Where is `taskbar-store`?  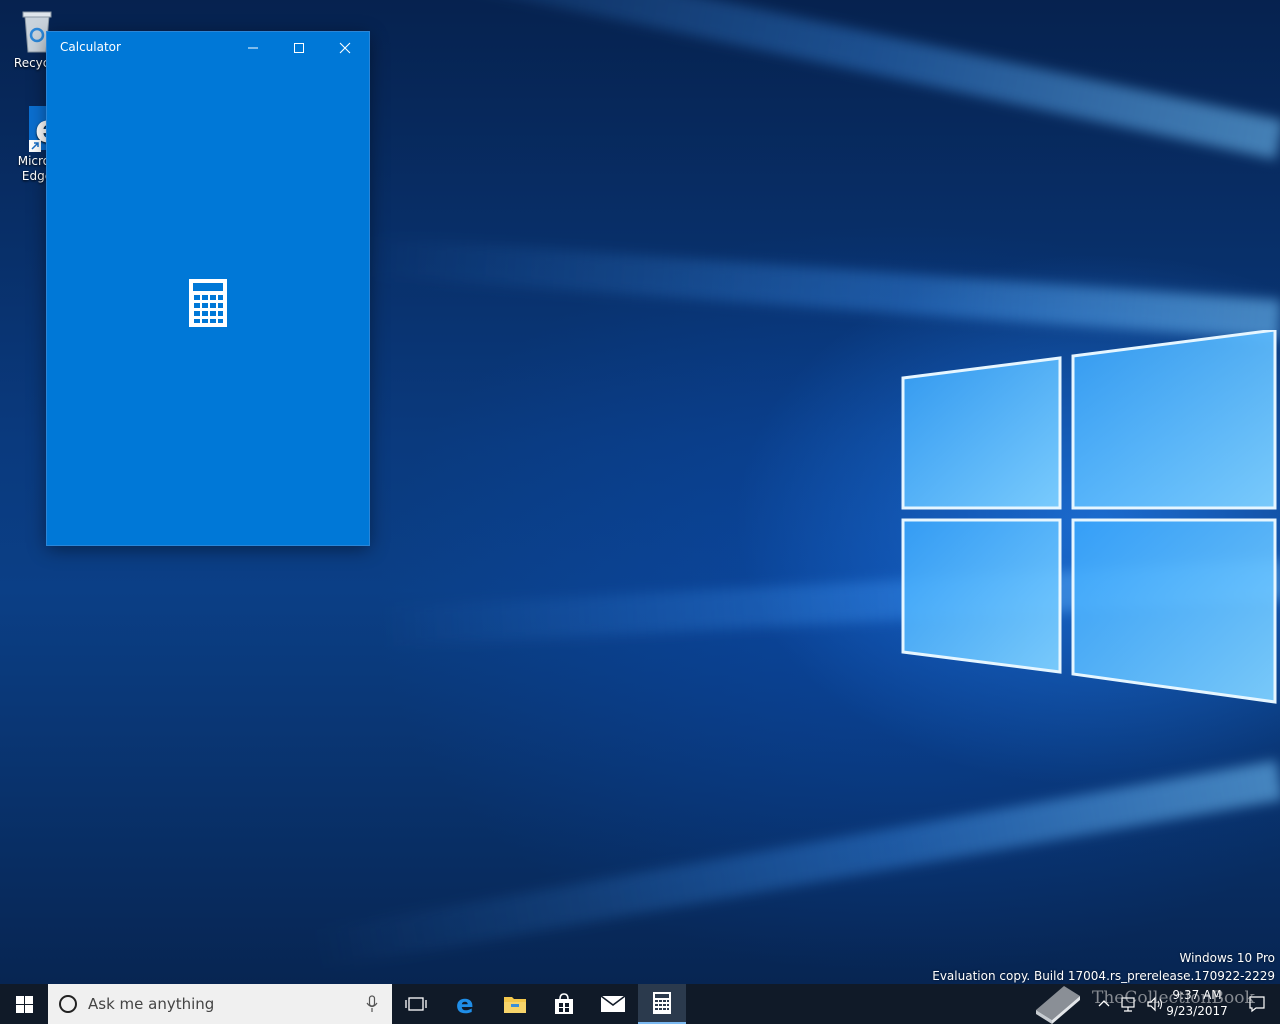
taskbar-store is located at coordinates (564, 1004).